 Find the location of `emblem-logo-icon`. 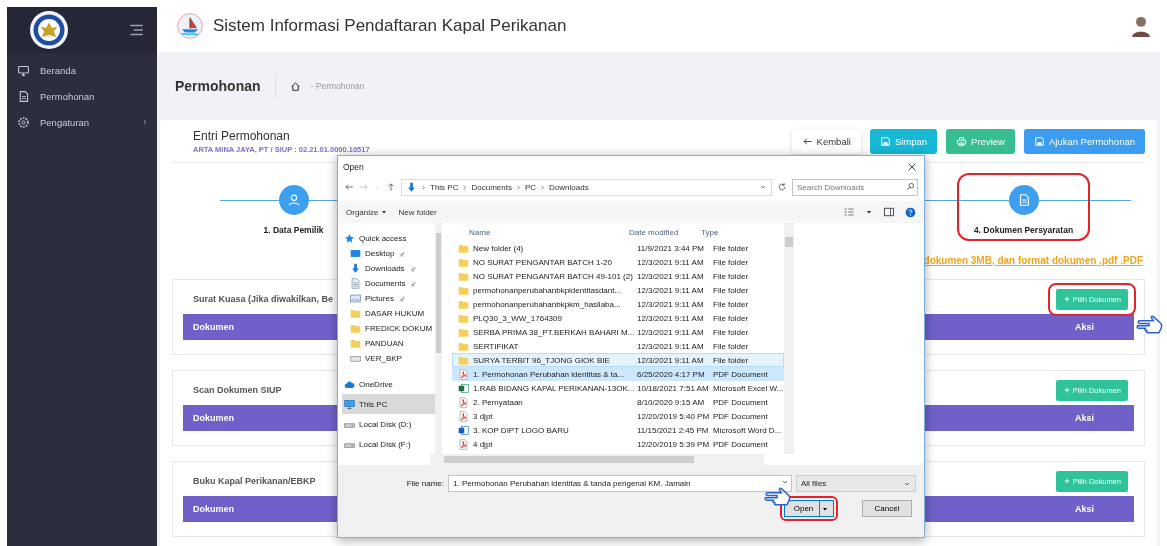

emblem-logo-icon is located at coordinates (49, 30).